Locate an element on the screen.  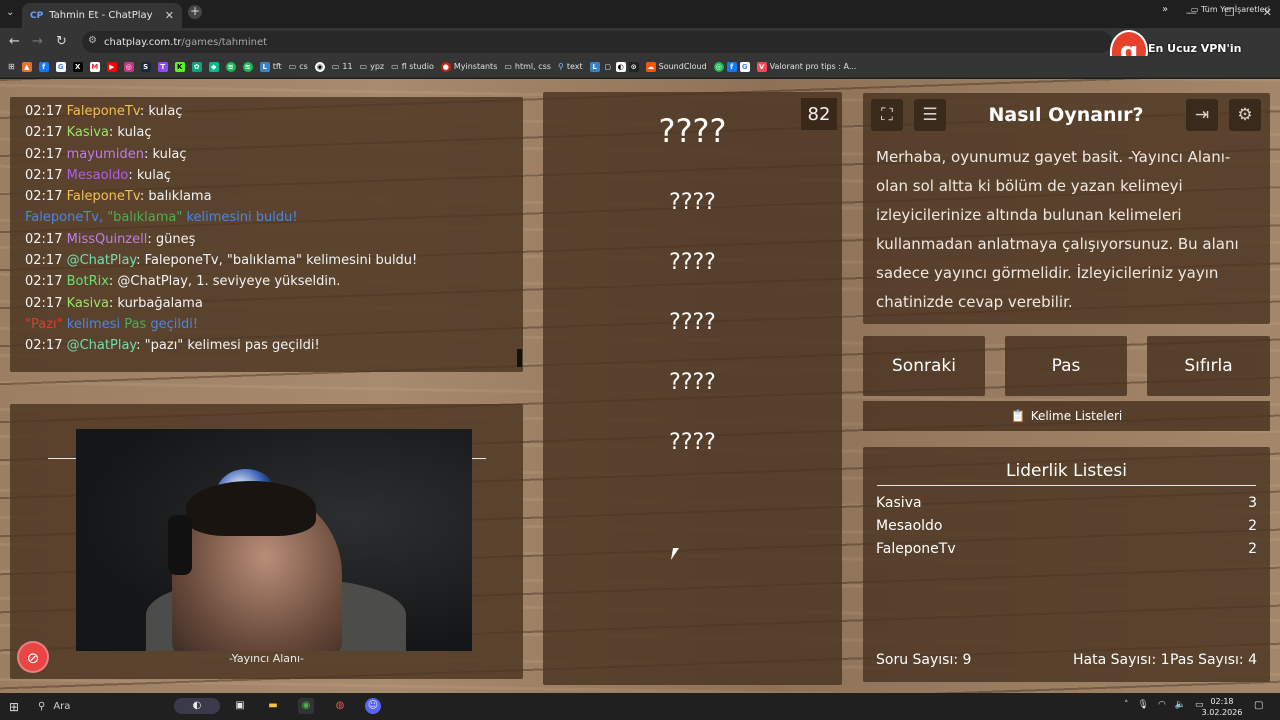
bookmark-soundcloud: ☁ SoundCloud is located at coordinates (676, 66).